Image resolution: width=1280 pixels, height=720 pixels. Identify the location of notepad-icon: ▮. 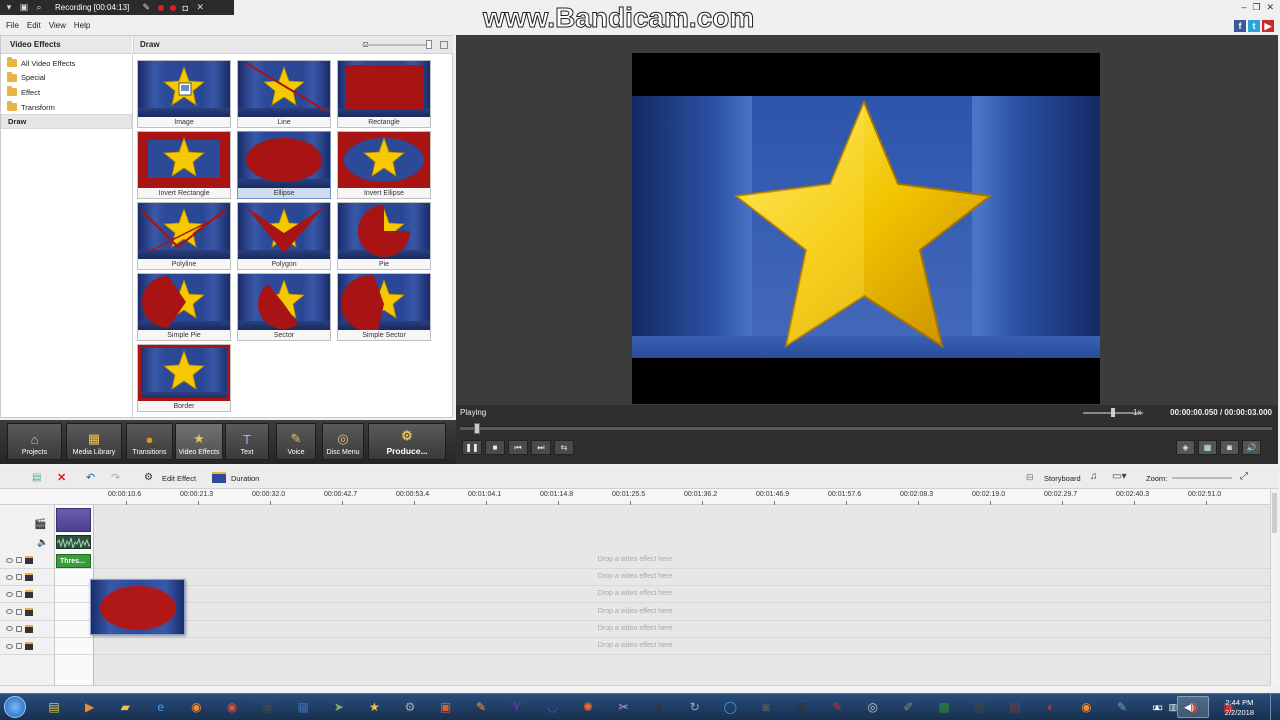
(659, 707).